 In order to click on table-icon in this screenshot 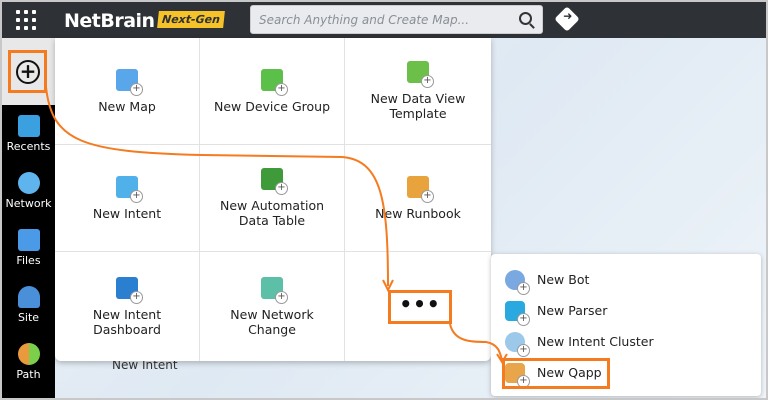, I will do `click(274, 181)`.